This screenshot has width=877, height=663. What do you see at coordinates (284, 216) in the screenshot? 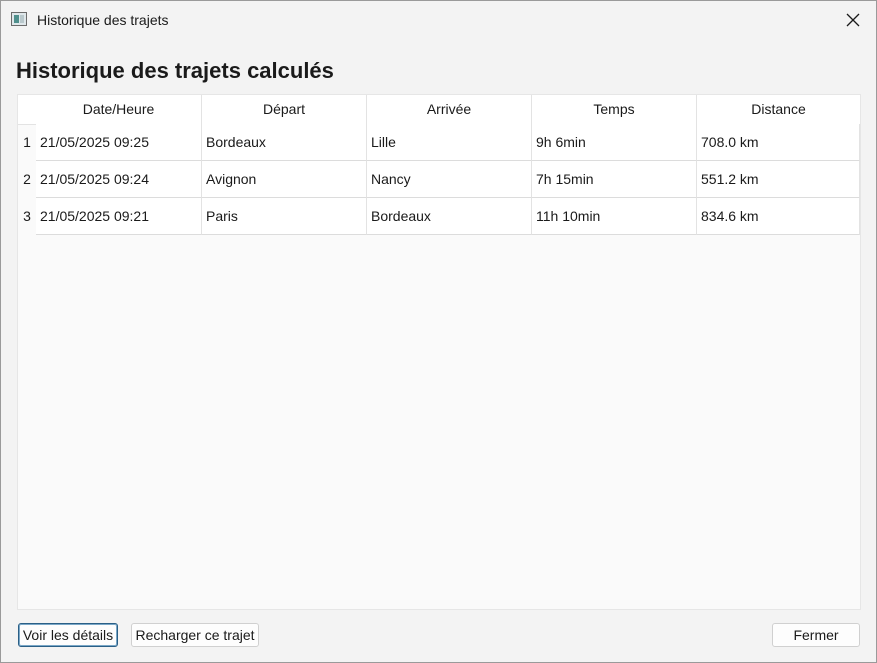
I see `cell-depart: Paris` at bounding box center [284, 216].